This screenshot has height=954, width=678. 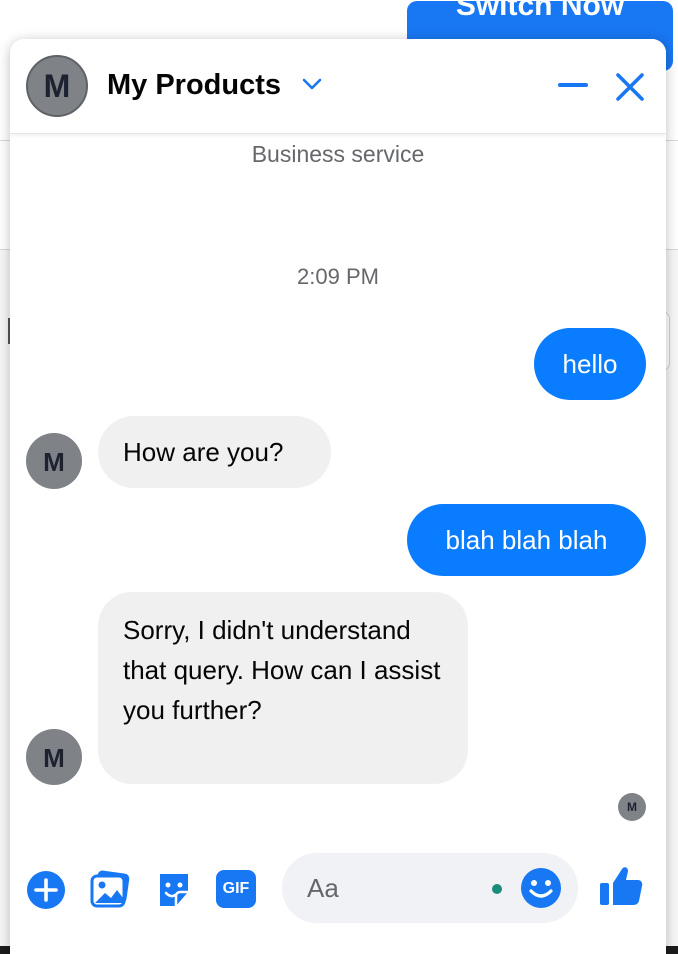 What do you see at coordinates (57, 86) in the screenshot?
I see `page-avatar: M` at bounding box center [57, 86].